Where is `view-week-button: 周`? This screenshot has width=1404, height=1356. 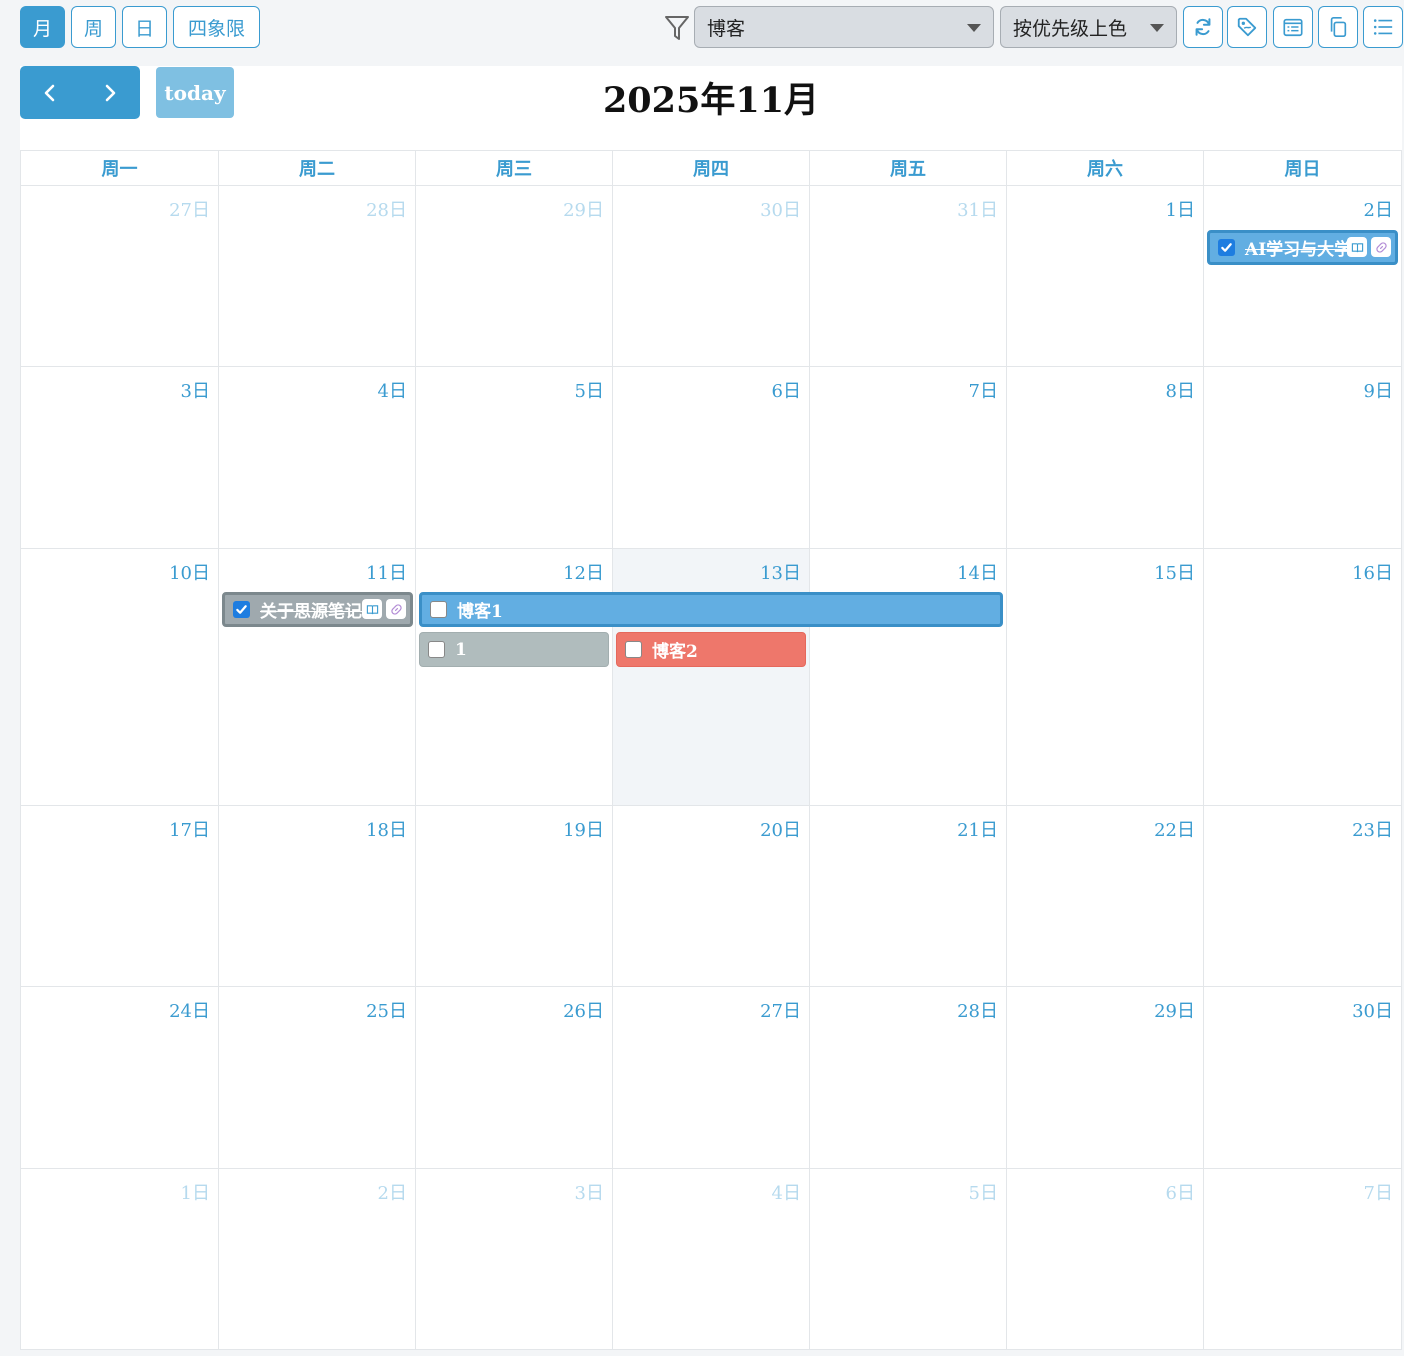
view-week-button: 周 is located at coordinates (93, 27).